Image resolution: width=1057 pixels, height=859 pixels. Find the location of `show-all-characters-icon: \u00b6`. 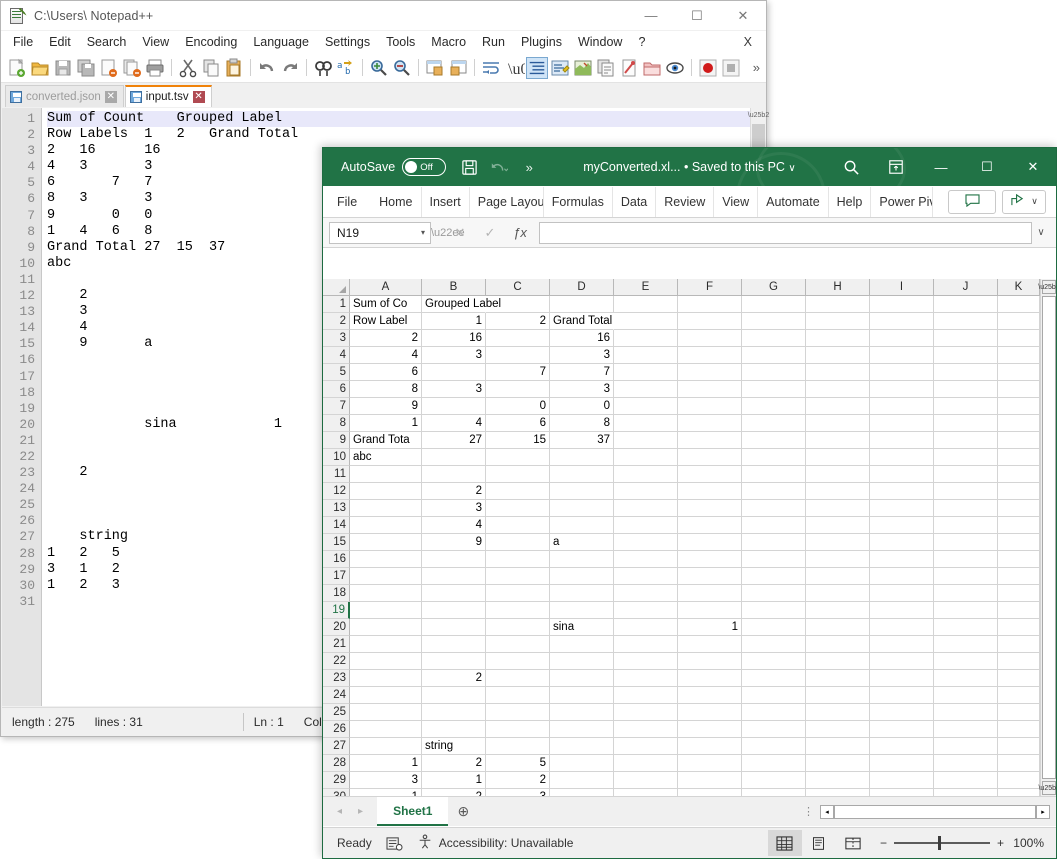

show-all-characters-icon: \u00b6 is located at coordinates (514, 68).